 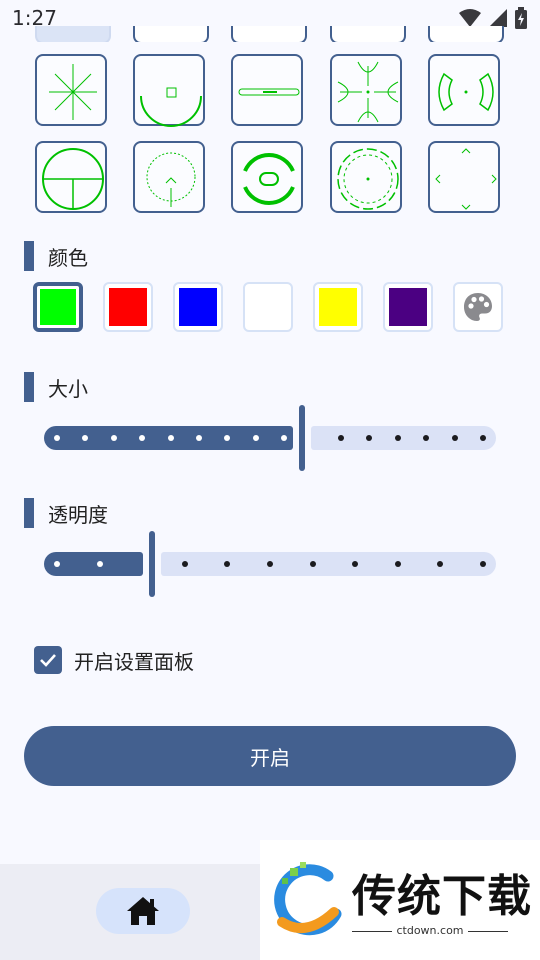 I want to click on watermark-rule, so click(x=488, y=931).